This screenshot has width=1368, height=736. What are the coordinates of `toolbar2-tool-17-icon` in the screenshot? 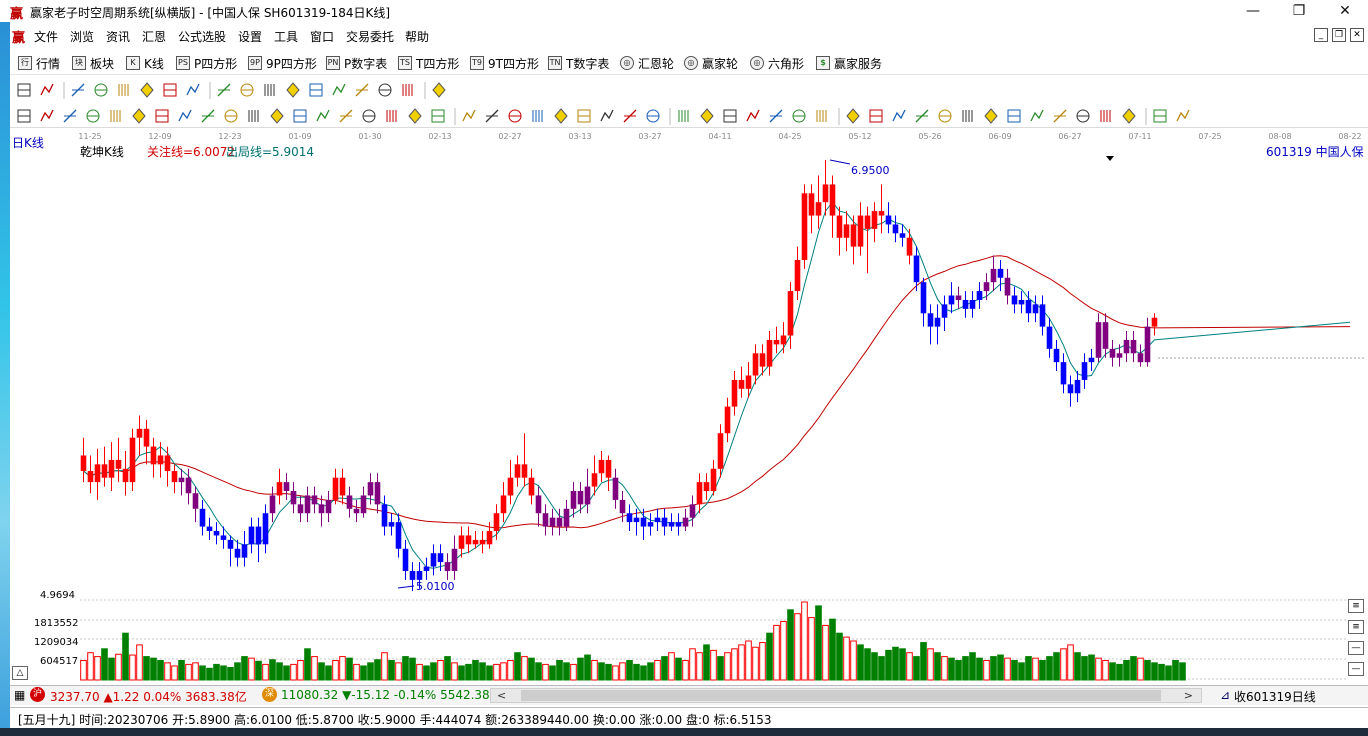 It's located at (439, 90).